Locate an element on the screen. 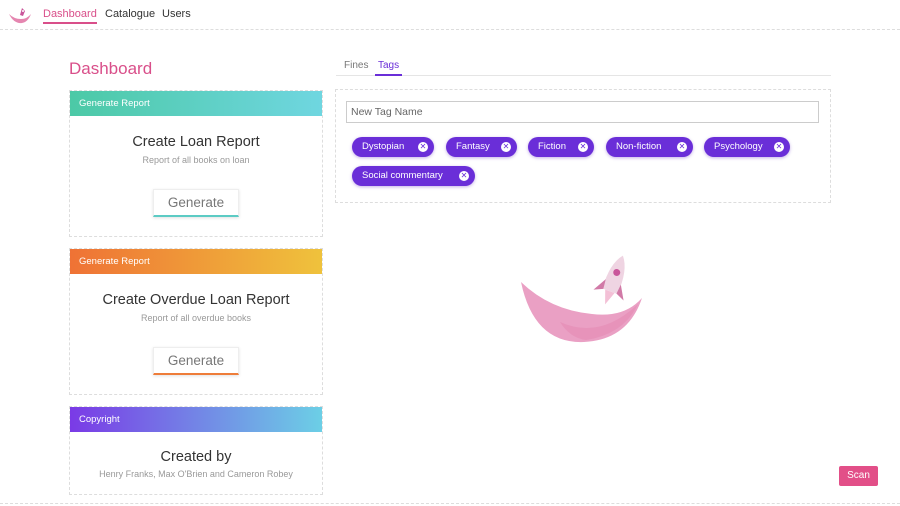 This screenshot has height=506, width=900. top-navigation: Dashboard Catalogue Users is located at coordinates (450, 15).